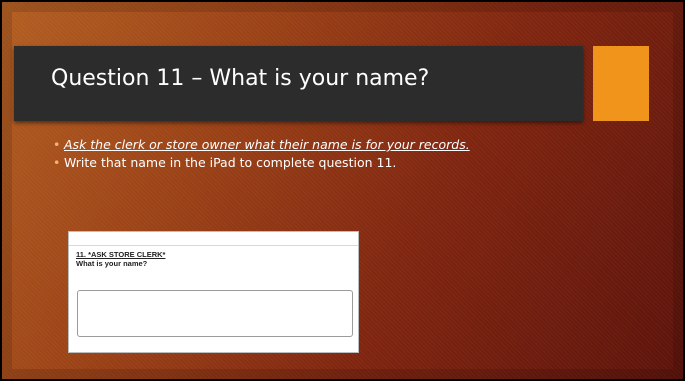 Image resolution: width=685 pixels, height=381 pixels. I want to click on slide-title: Question 11 – What is your name?, so click(240, 78).